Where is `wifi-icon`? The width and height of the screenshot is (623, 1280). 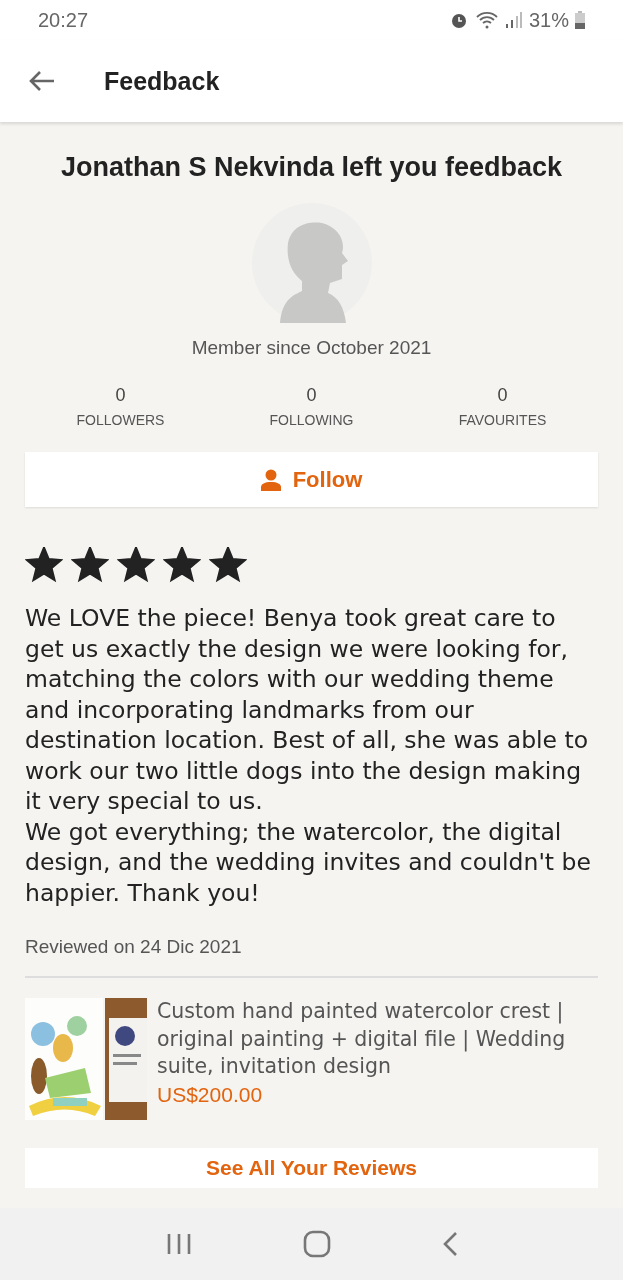 wifi-icon is located at coordinates (486, 20).